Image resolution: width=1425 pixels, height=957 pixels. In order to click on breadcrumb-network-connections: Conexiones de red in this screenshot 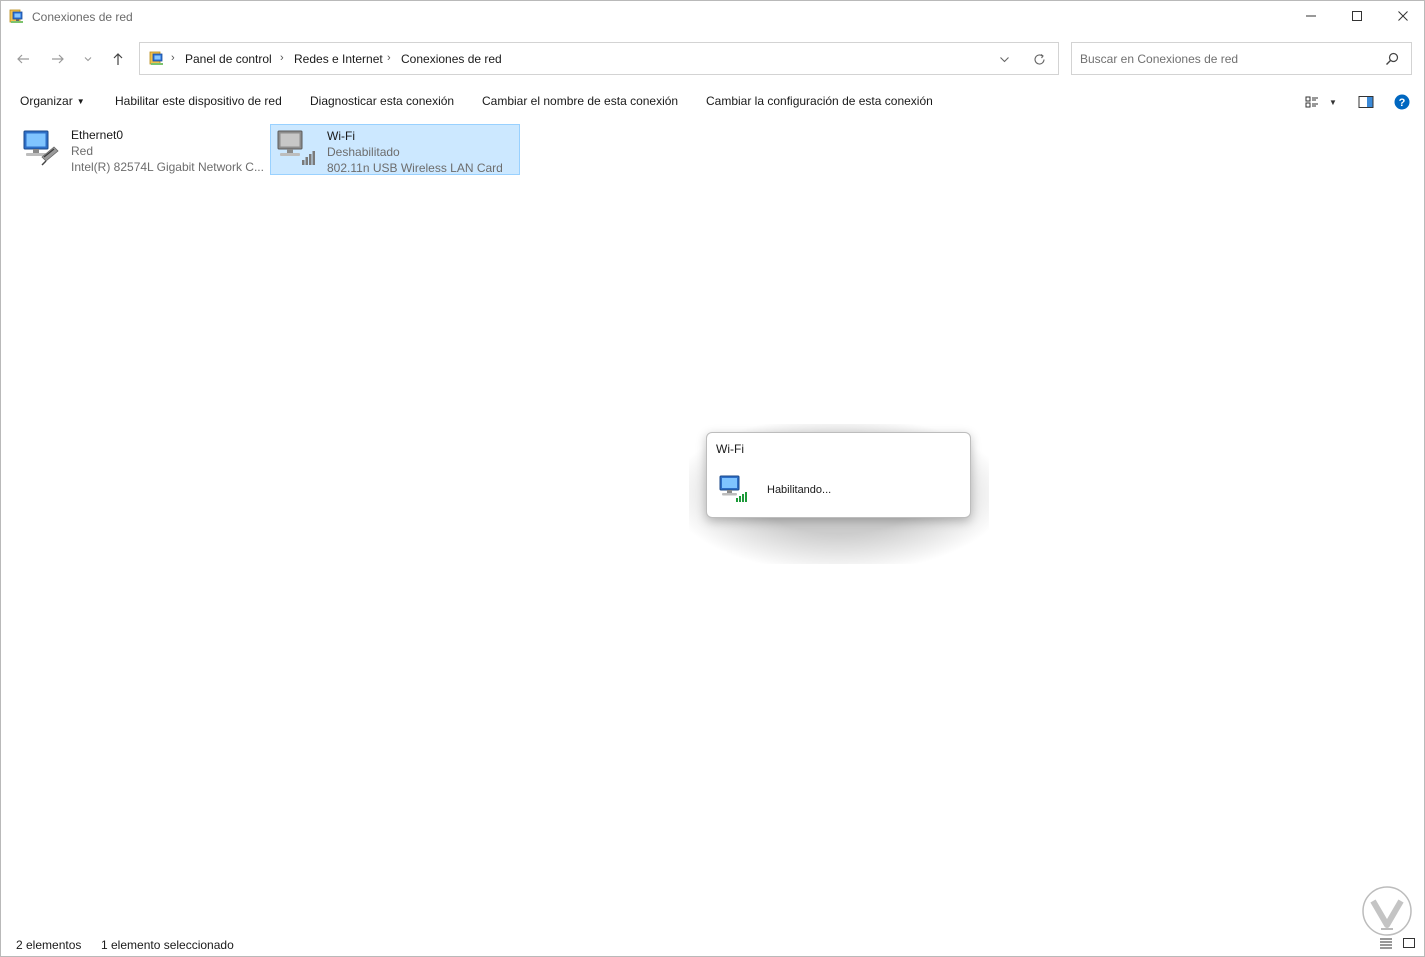, I will do `click(451, 59)`.